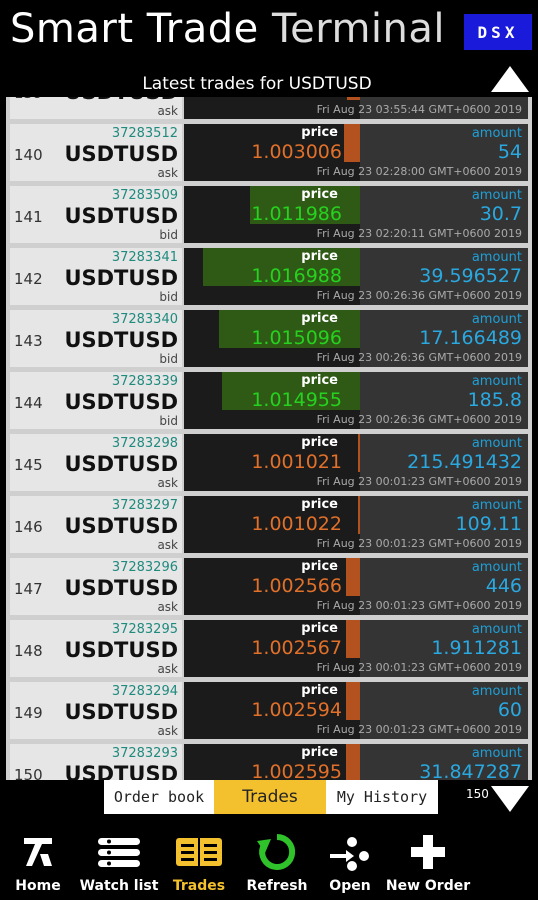 Image resolution: width=538 pixels, height=900 pixels. I want to click on trade-amount: 215.491432, so click(464, 462).